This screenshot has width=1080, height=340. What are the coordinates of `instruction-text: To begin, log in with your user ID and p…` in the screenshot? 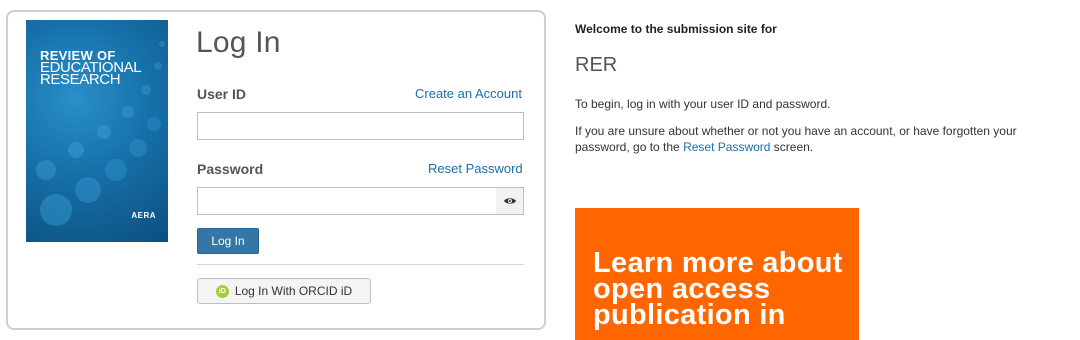 It's located at (703, 104).